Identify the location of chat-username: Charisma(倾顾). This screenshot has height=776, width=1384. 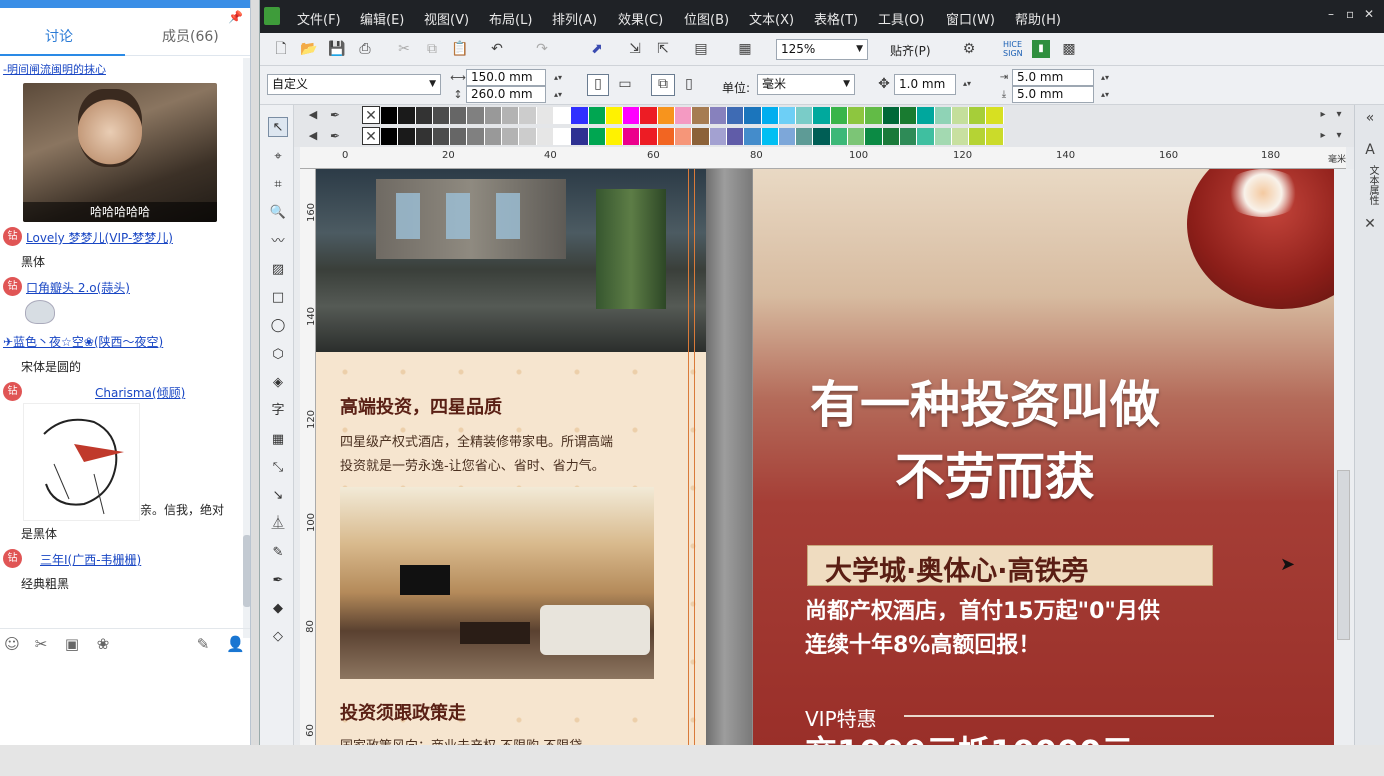
(140, 392).